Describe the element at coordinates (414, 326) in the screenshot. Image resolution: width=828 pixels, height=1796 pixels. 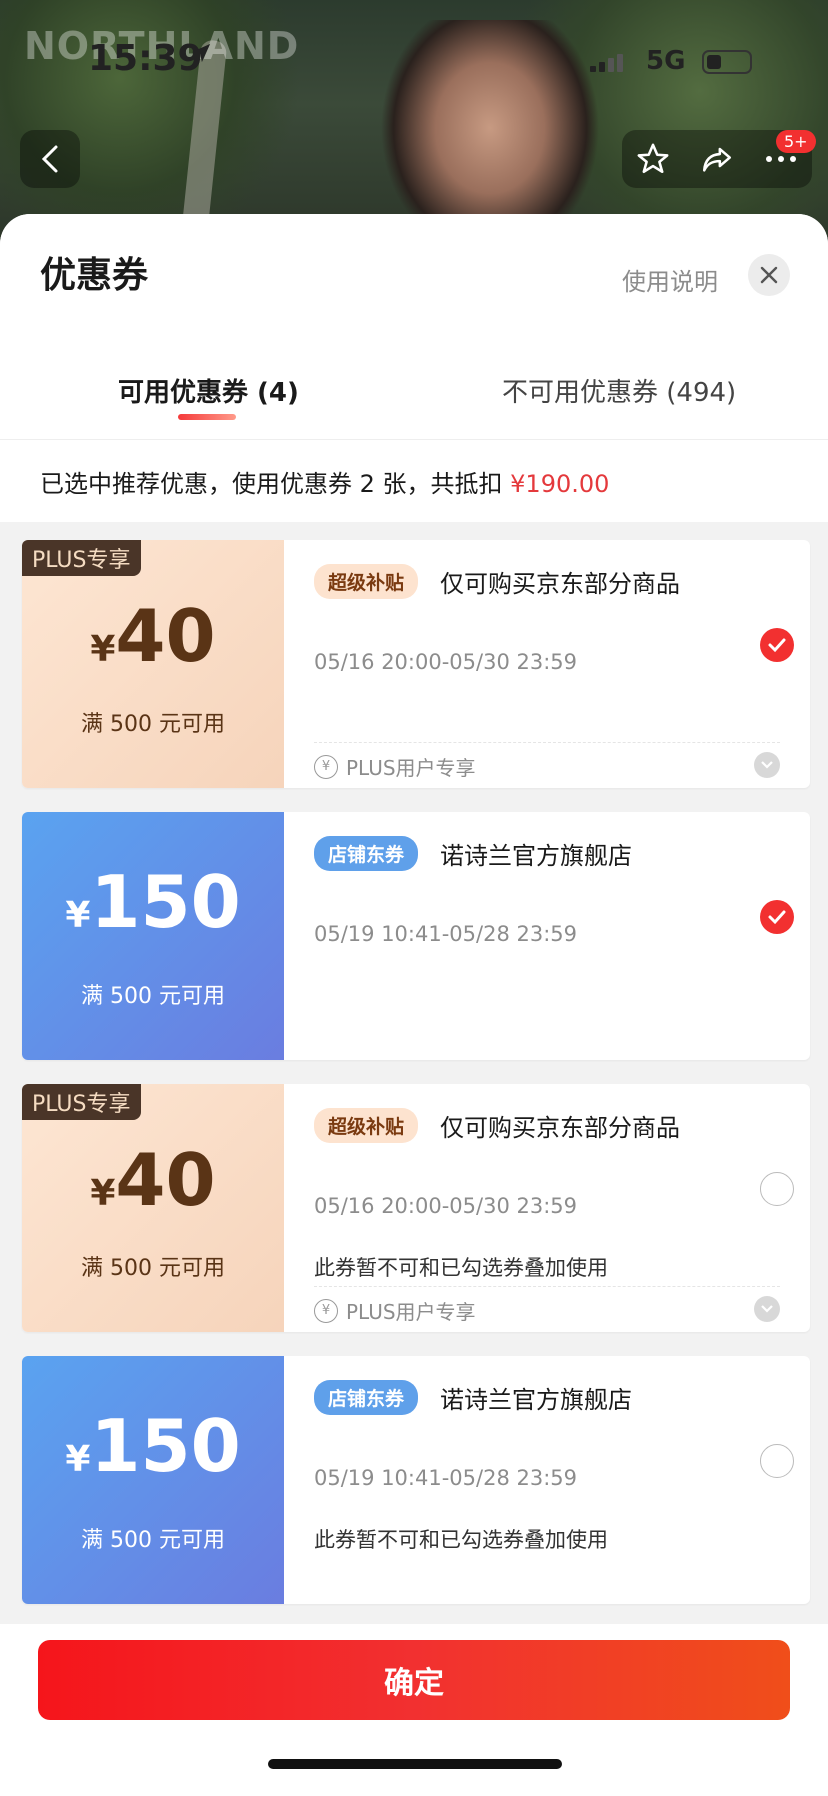
I see `sheet-header: 优惠券 使用说明 可用优惠券 (4) 不可用优惠券 (494)` at that location.